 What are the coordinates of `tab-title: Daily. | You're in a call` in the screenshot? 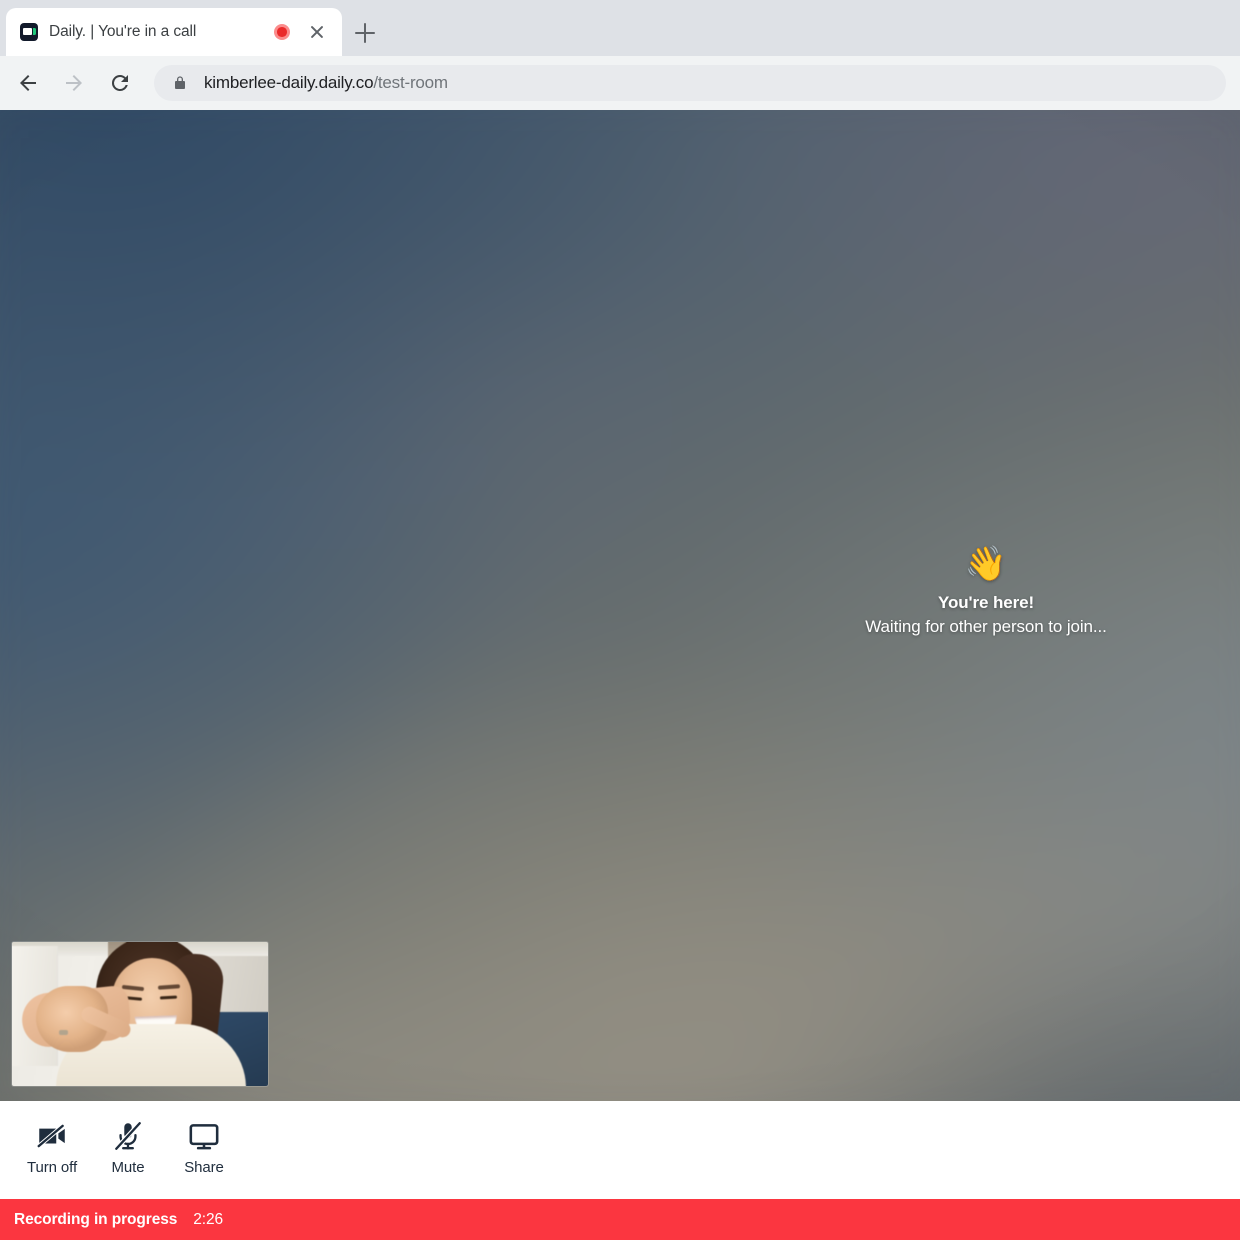 It's located at (123, 31).